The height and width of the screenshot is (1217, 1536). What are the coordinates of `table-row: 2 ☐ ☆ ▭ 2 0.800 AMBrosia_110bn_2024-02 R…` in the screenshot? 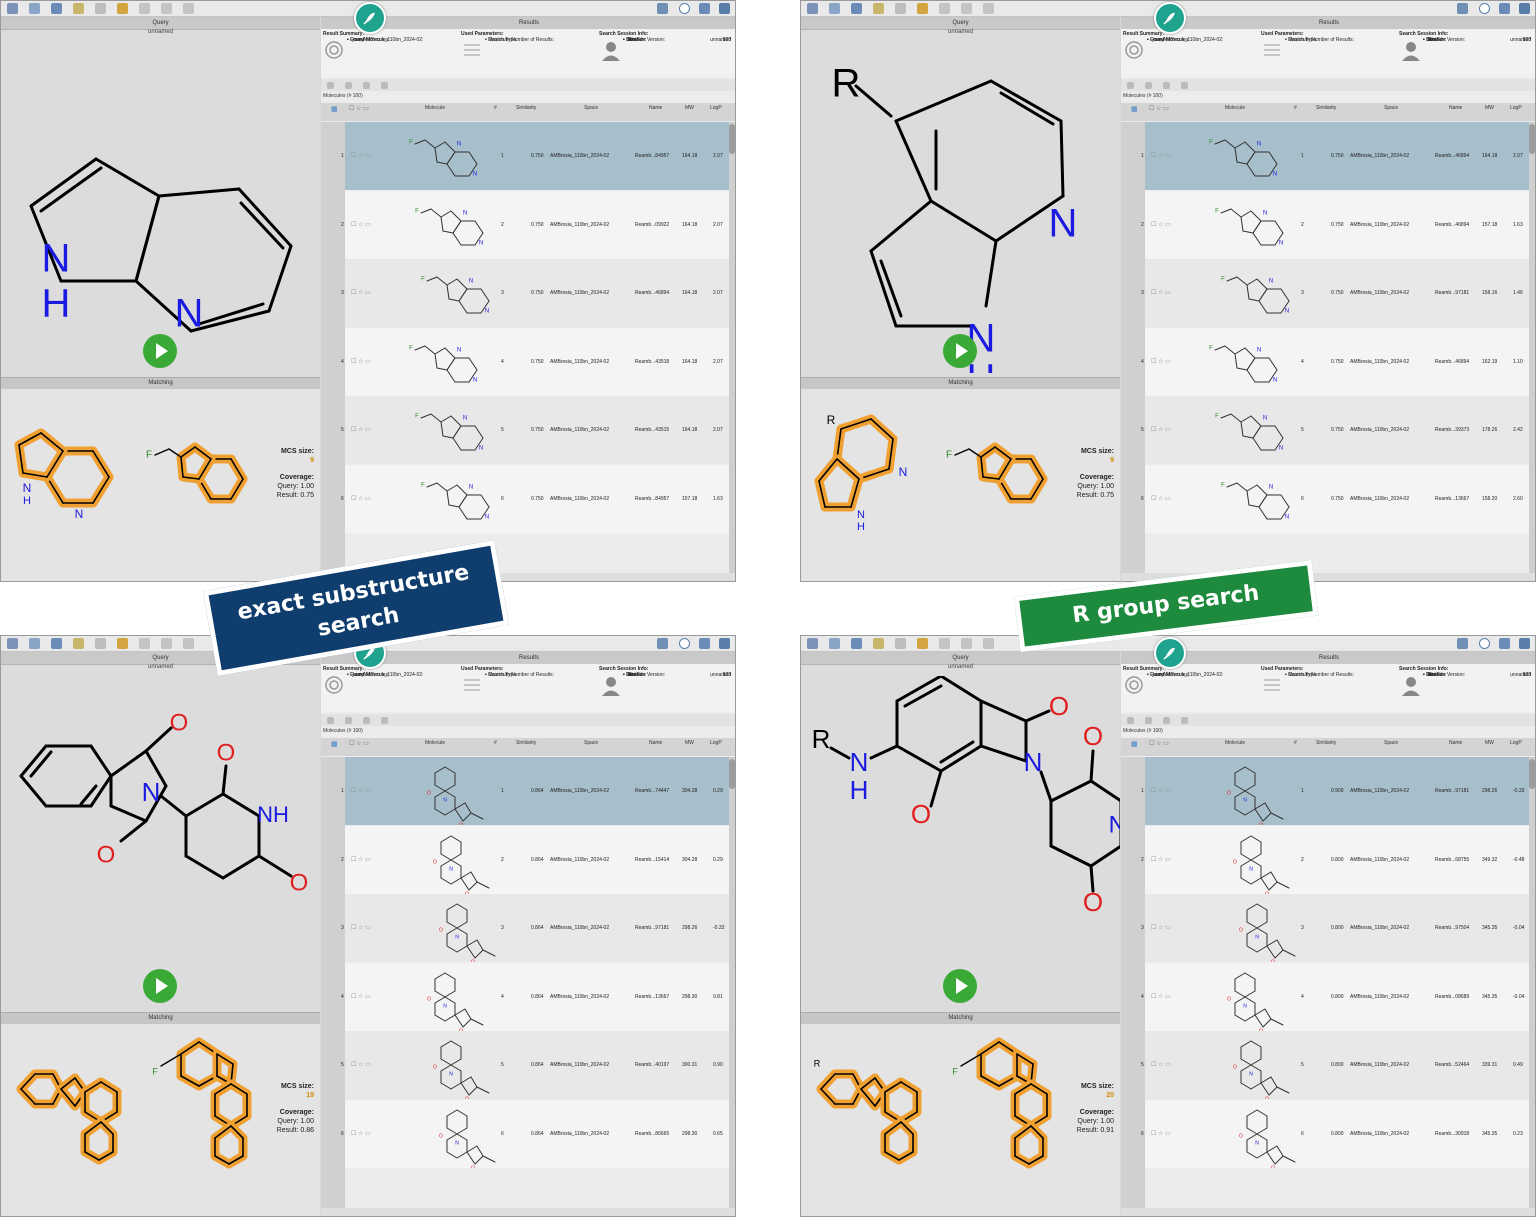 It's located at (1335, 859).